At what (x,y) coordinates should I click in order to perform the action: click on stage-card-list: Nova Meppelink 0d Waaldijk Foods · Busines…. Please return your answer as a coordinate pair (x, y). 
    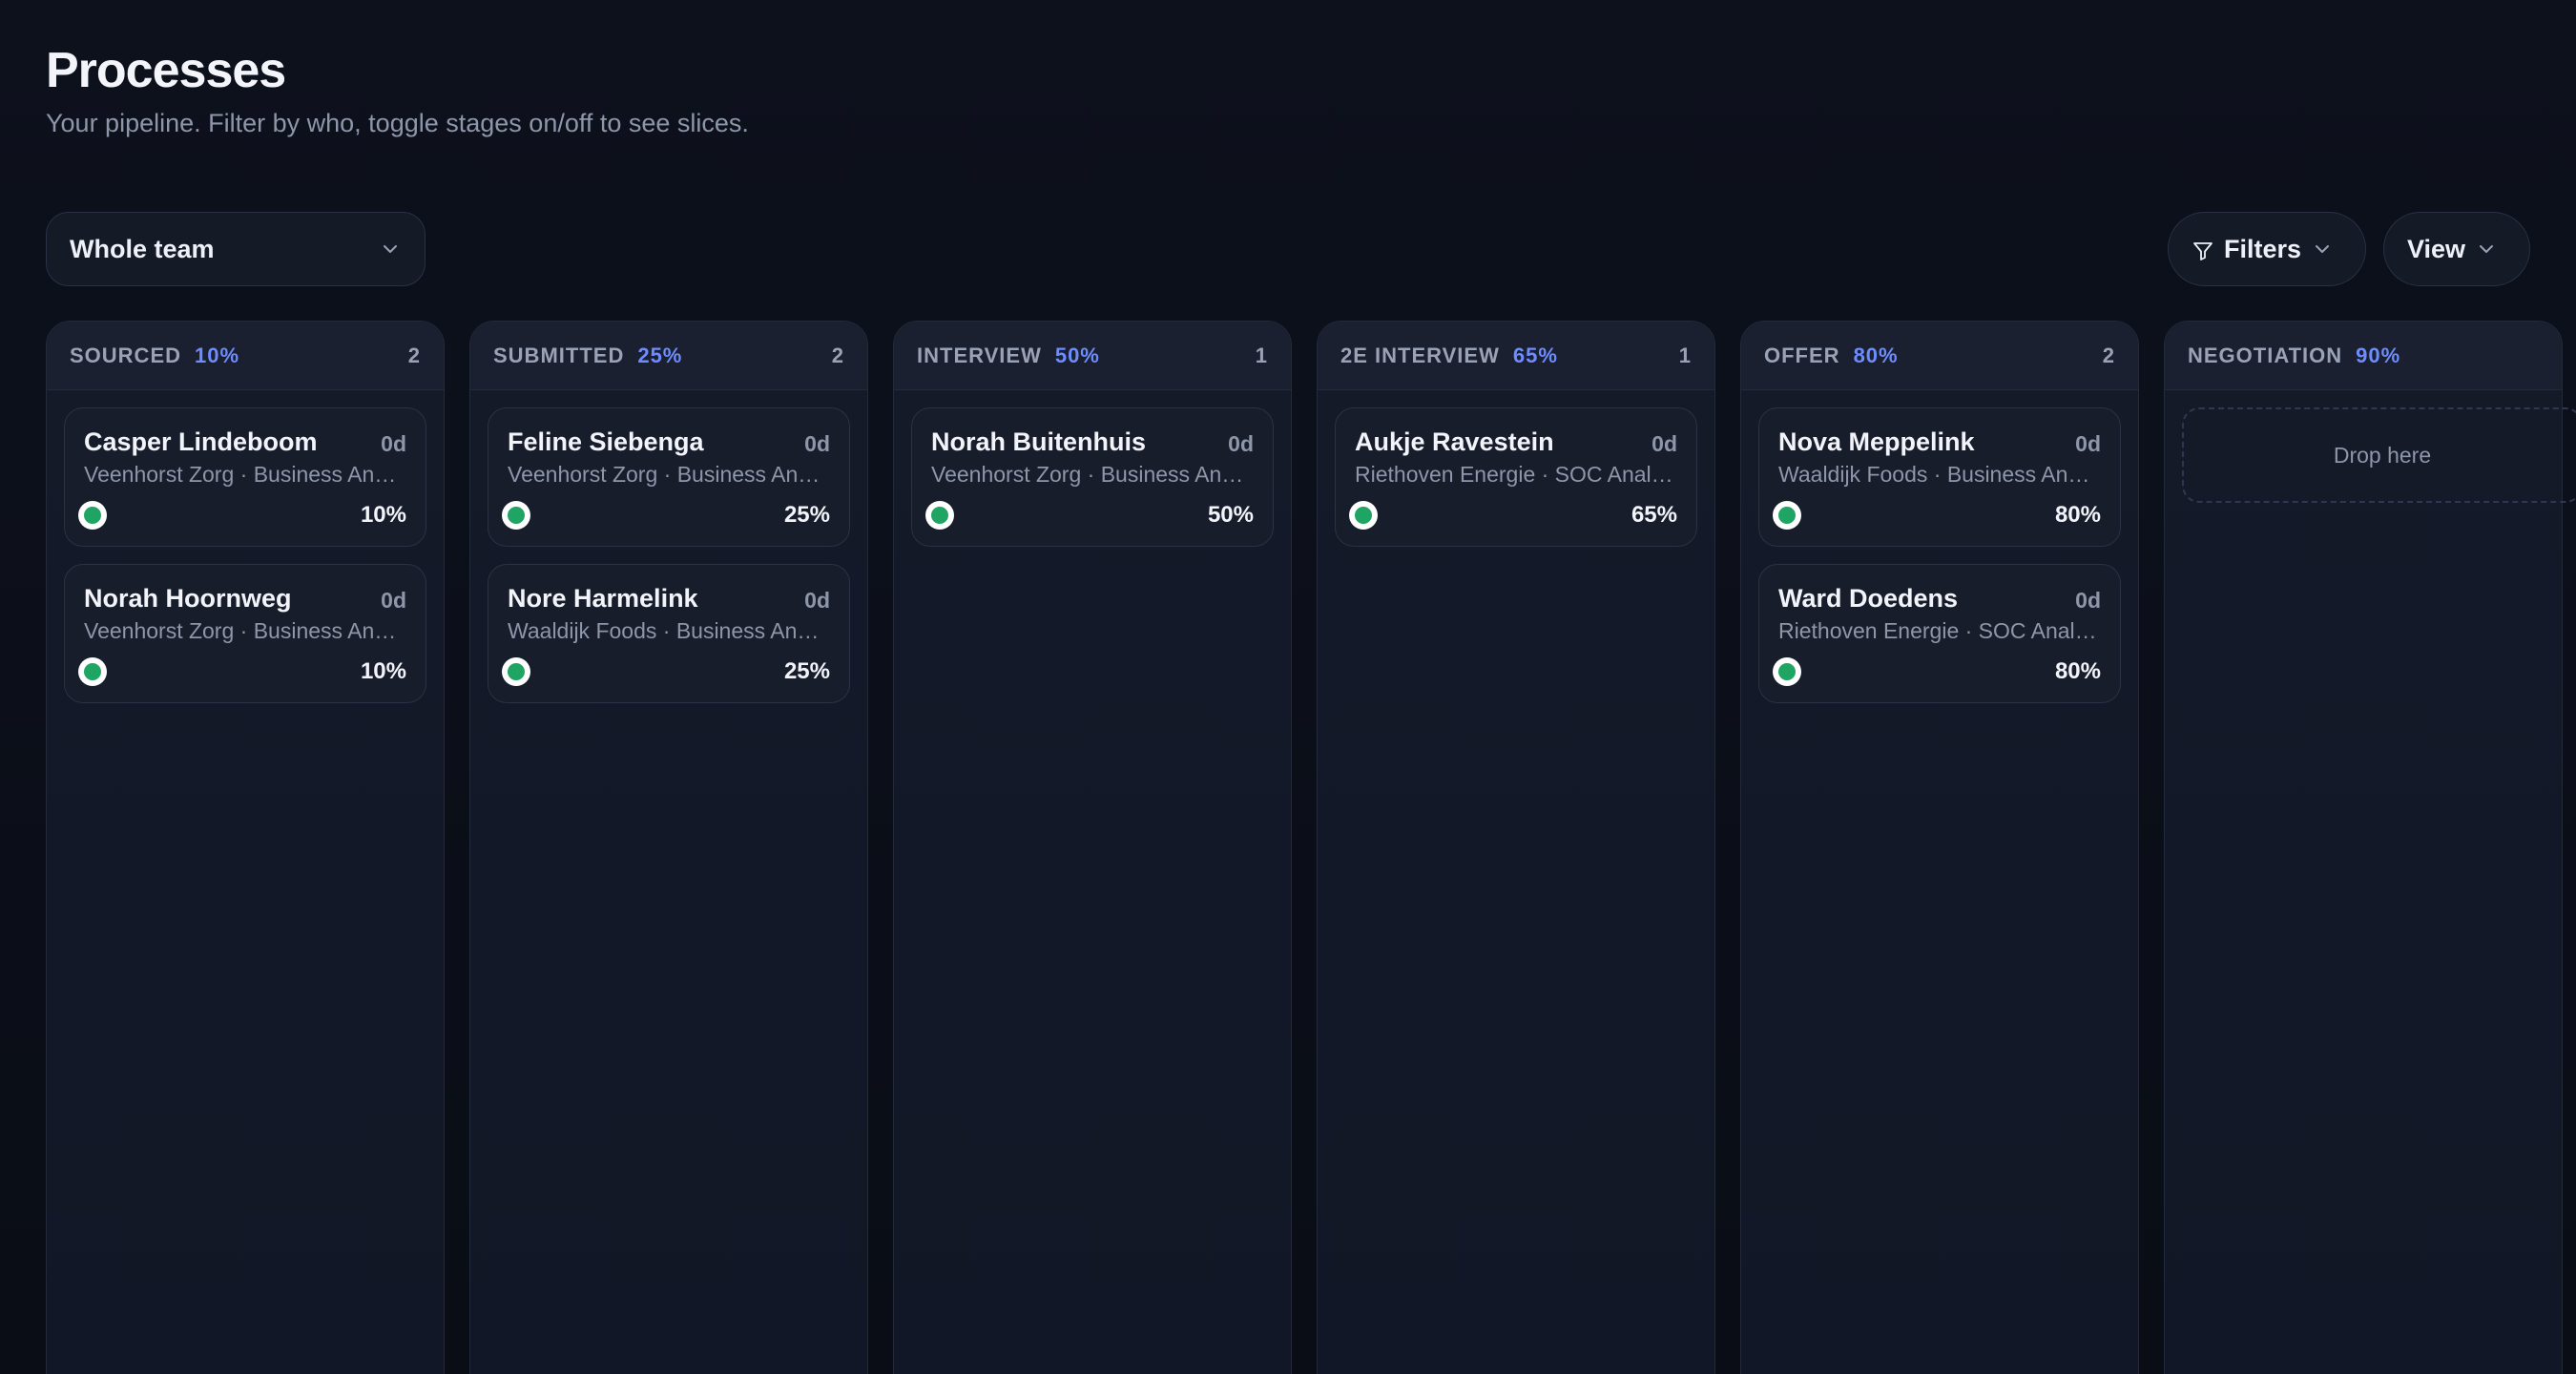
    Looking at the image, I should click on (1939, 555).